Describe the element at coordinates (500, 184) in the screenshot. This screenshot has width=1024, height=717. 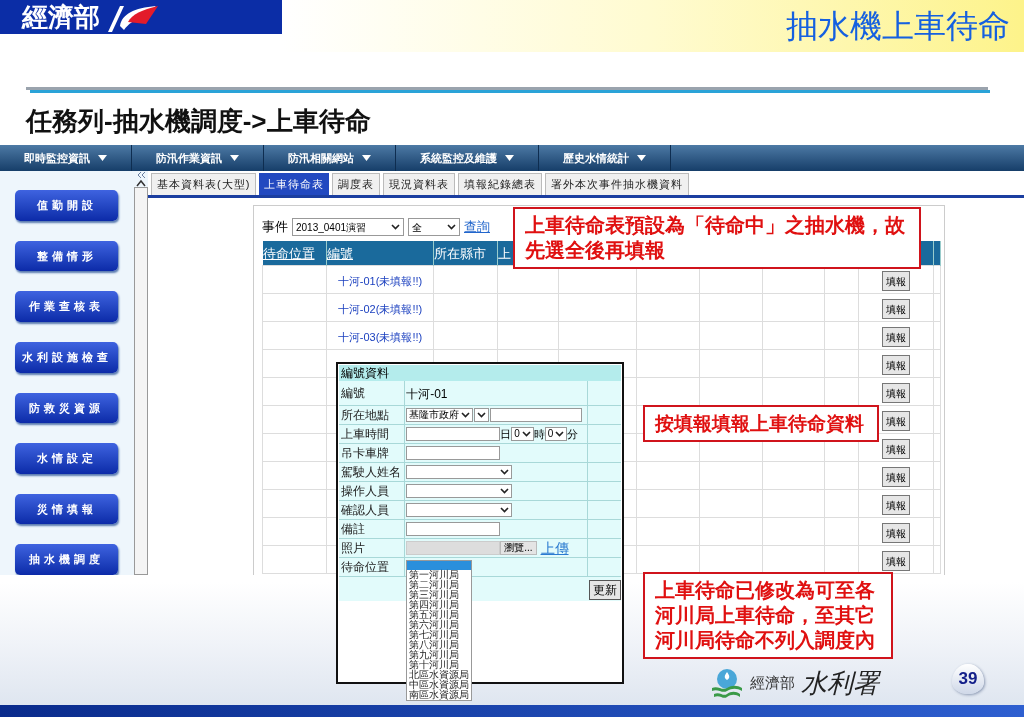
I see `tab: 填報紀錄總表` at that location.